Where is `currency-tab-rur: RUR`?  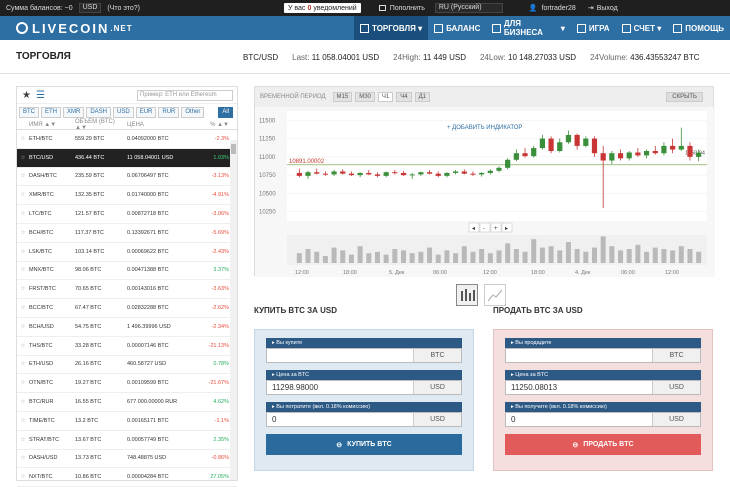 currency-tab-rur: RUR is located at coordinates (169, 112).